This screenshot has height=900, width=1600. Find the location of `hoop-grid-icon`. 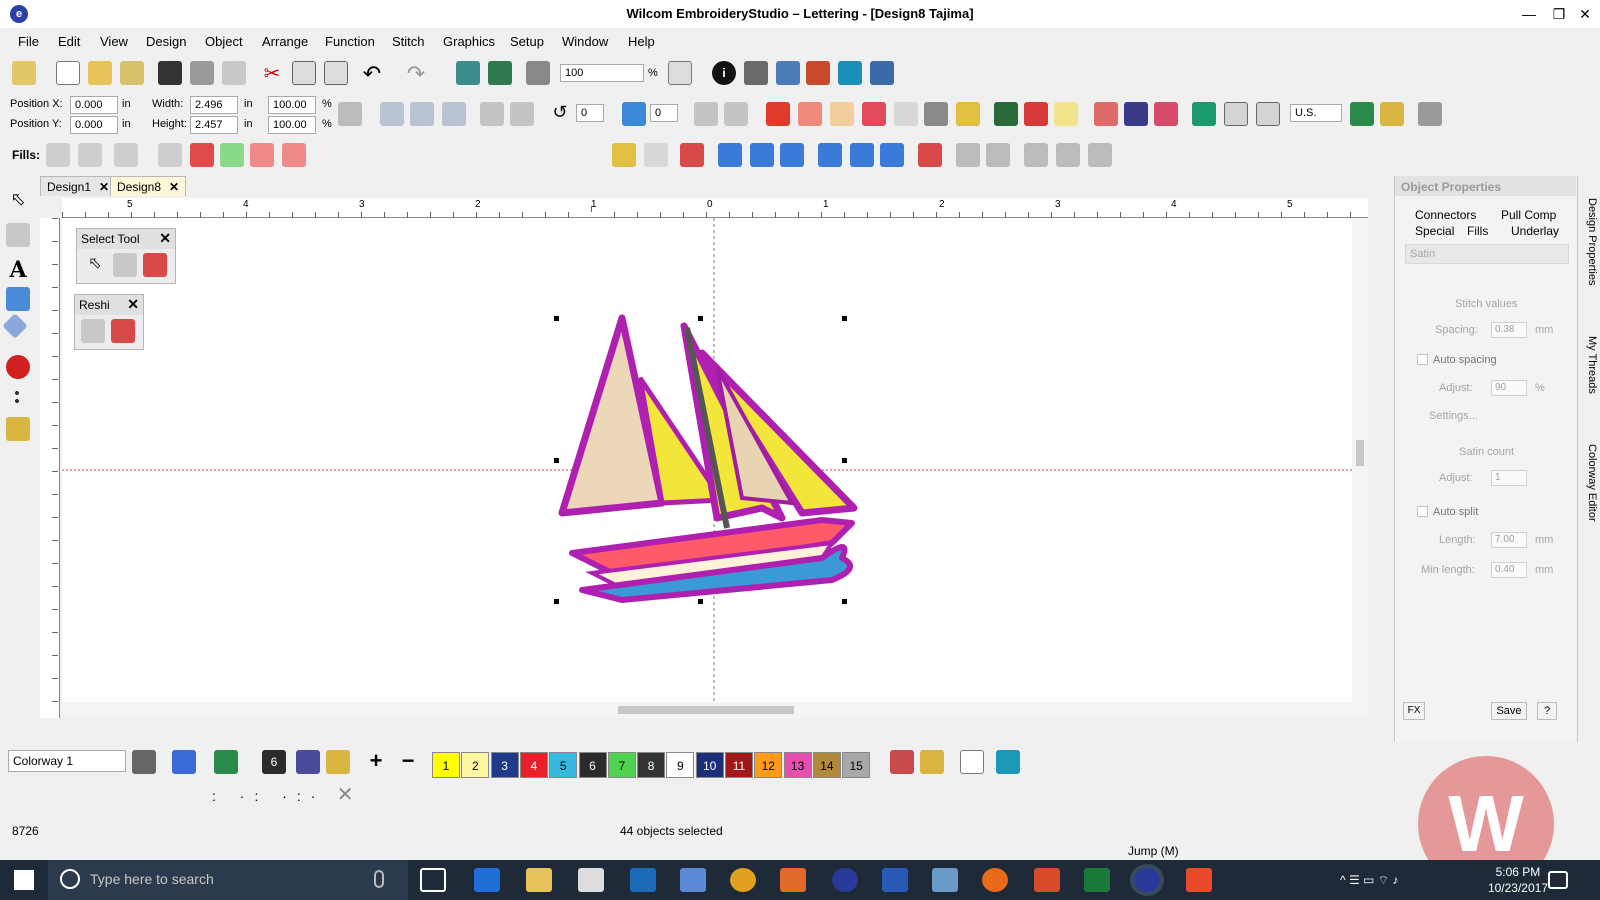

hoop-grid-icon is located at coordinates (1268, 114).